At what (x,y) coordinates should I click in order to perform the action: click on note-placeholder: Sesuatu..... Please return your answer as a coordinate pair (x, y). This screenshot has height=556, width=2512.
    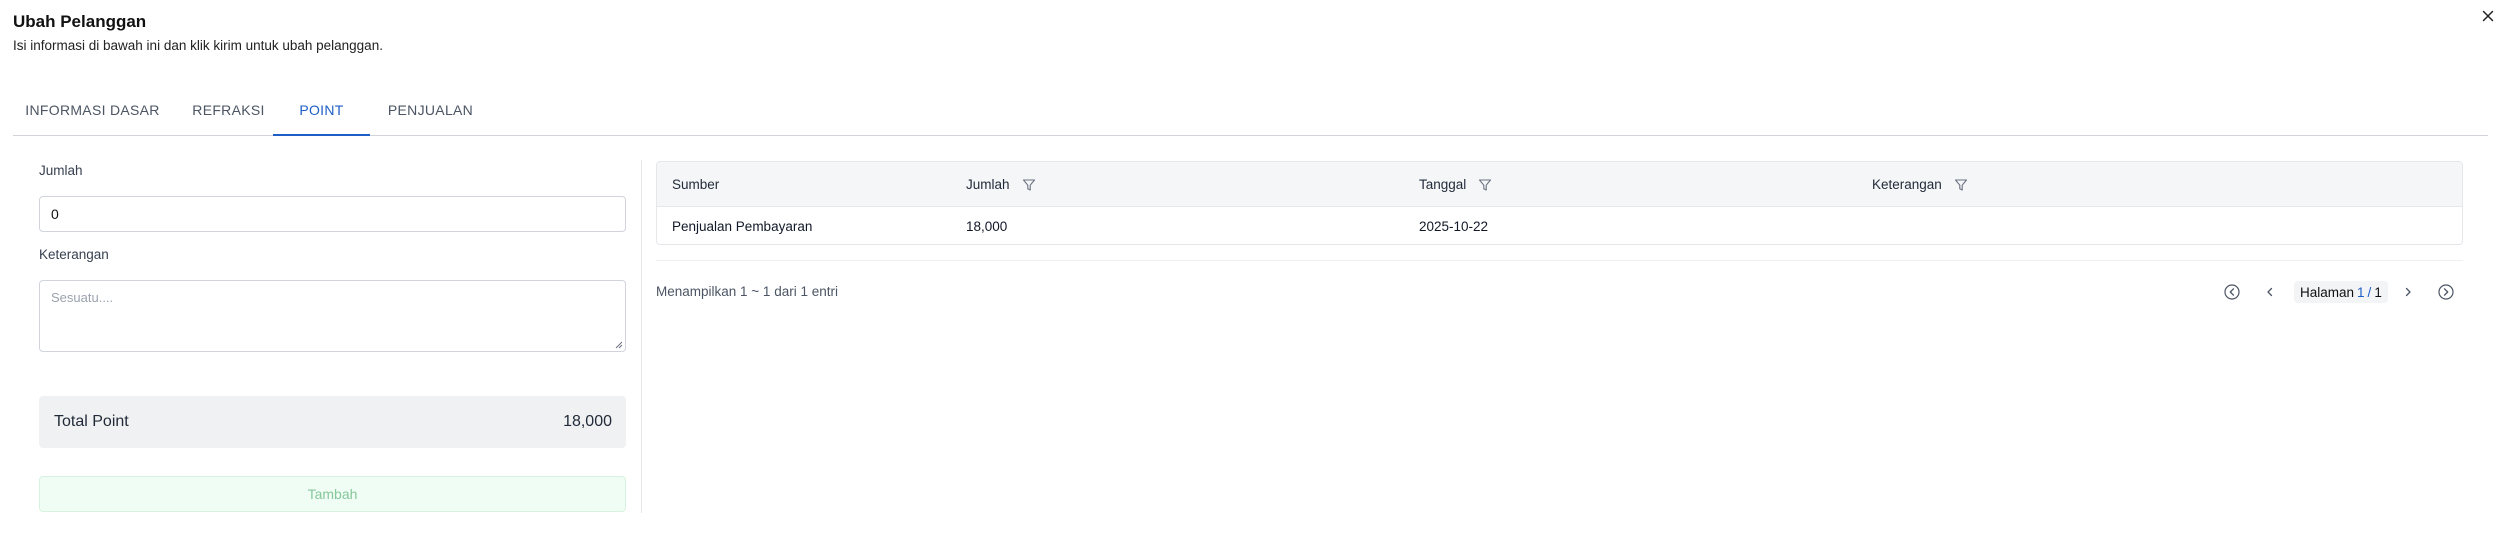
    Looking at the image, I should click on (82, 297).